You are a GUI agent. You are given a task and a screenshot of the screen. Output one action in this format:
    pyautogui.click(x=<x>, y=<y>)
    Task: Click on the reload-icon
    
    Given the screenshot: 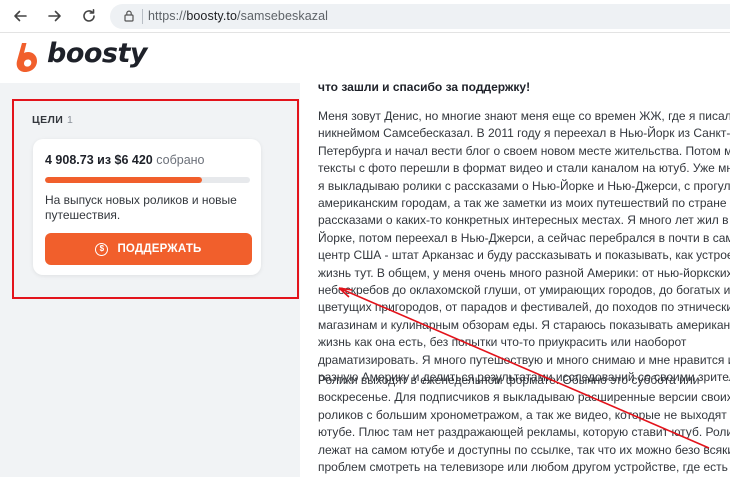 What is the action you would take?
    pyautogui.click(x=89, y=16)
    